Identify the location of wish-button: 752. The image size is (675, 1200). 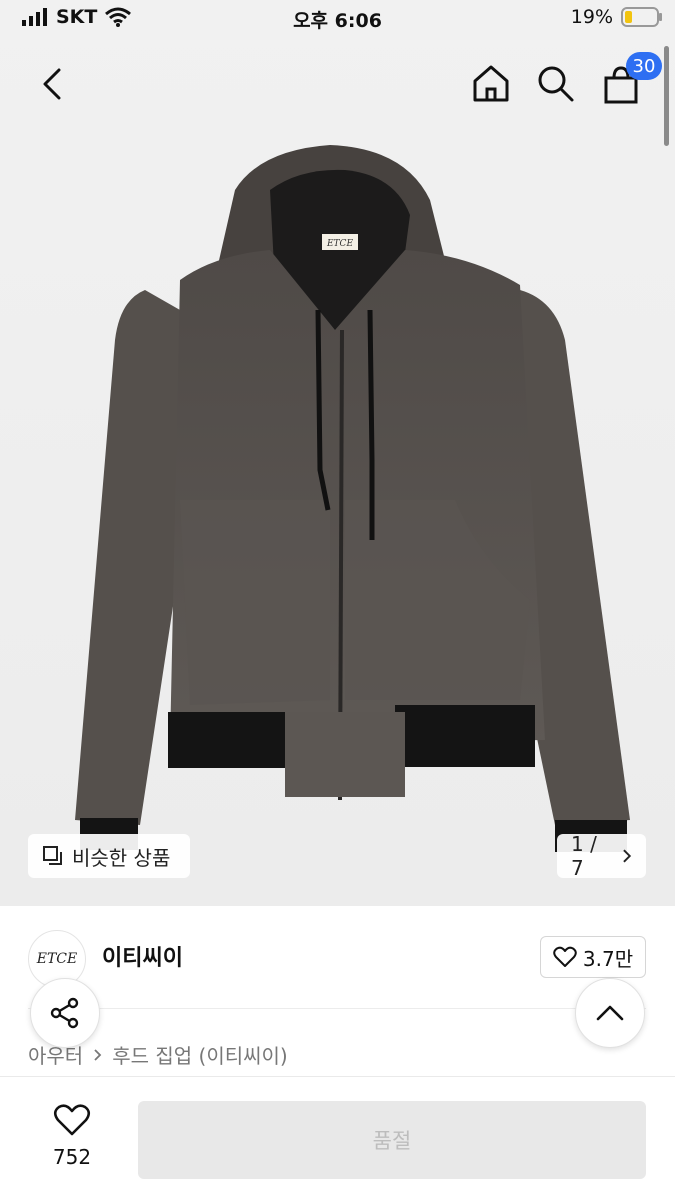
(72, 1136).